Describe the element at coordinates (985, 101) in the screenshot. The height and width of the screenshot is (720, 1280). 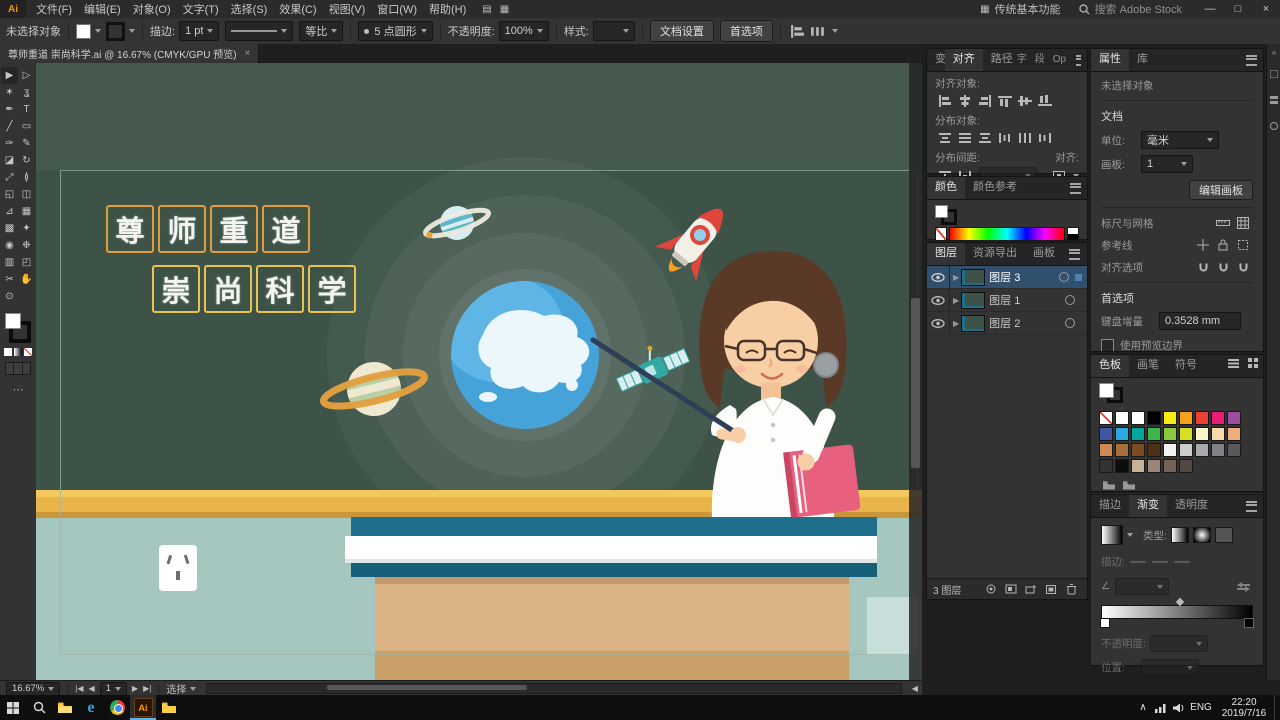
I see `align-right-icon` at that location.